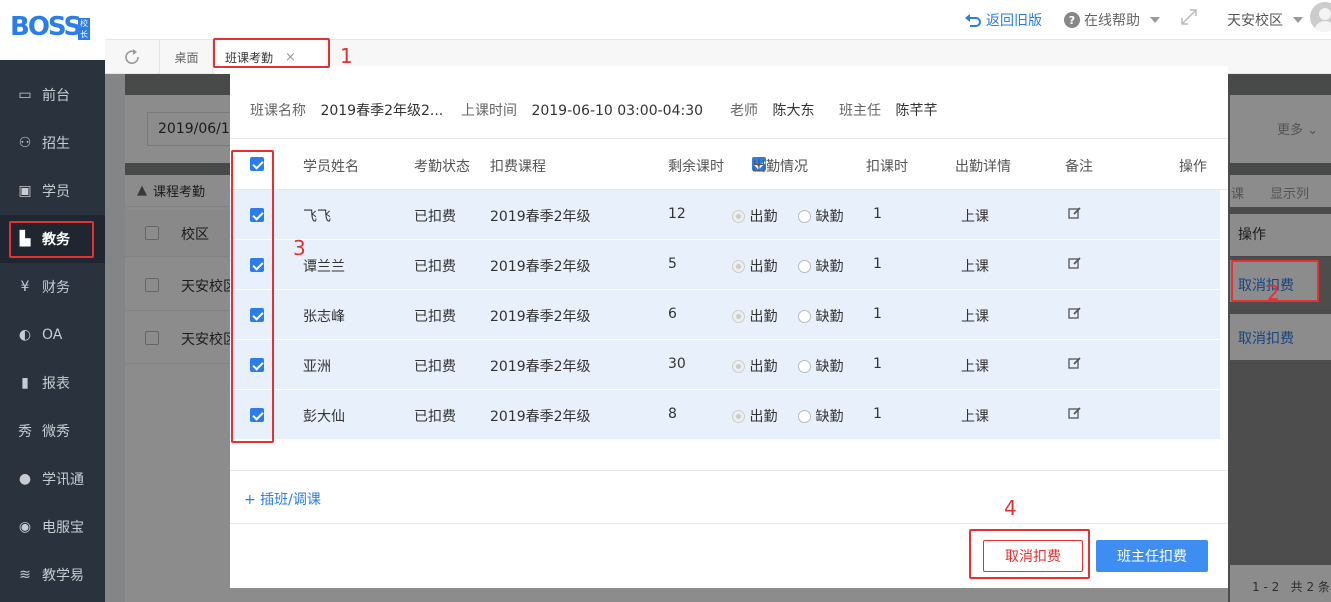  Describe the element at coordinates (63, 528) in the screenshot. I see `sidebar-item-label: 电服宝` at that location.